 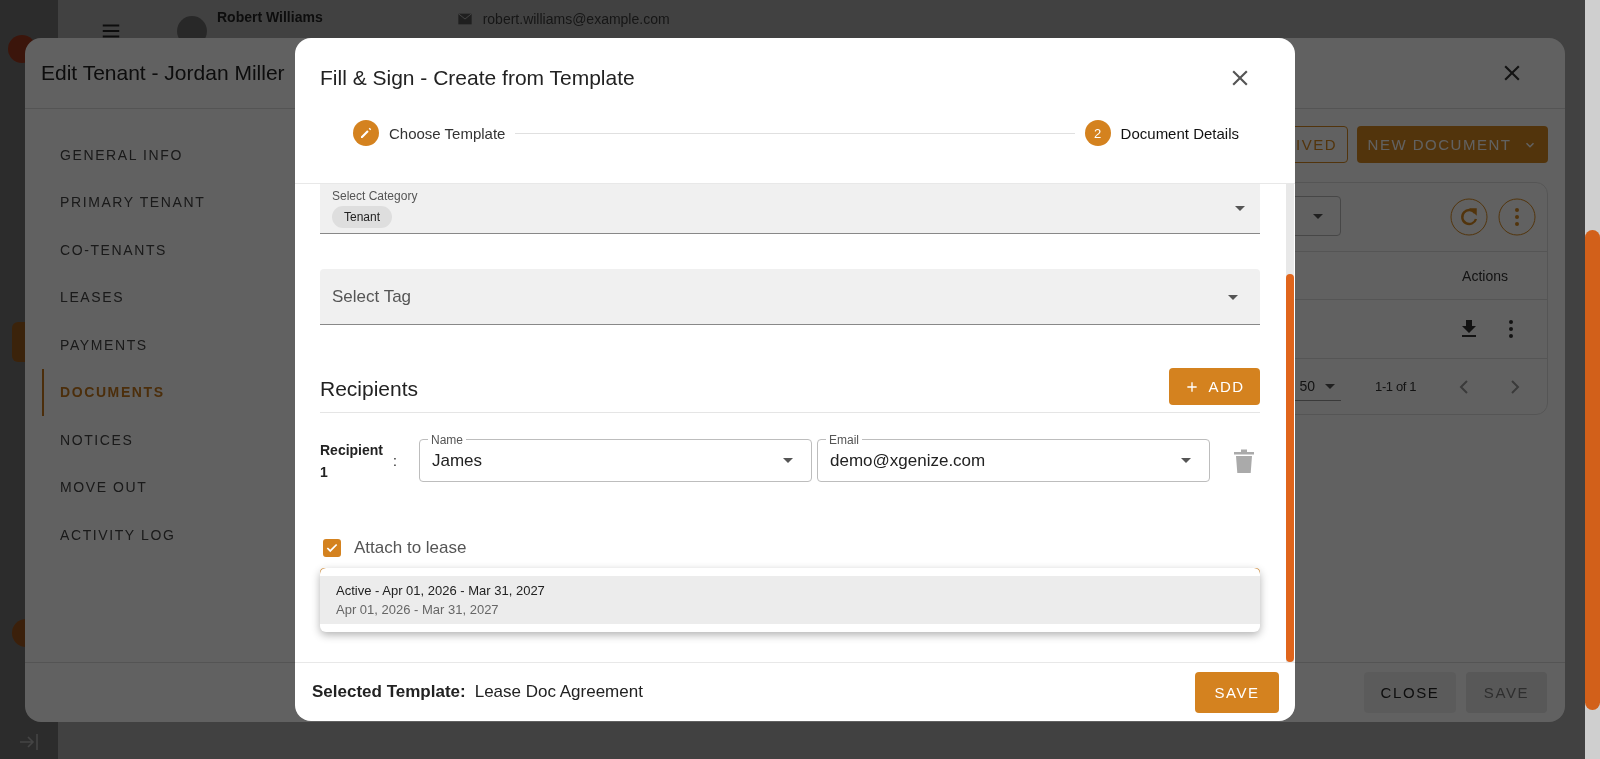 What do you see at coordinates (168, 250) in the screenshot?
I see `nav-tab: CO-TENANTS` at bounding box center [168, 250].